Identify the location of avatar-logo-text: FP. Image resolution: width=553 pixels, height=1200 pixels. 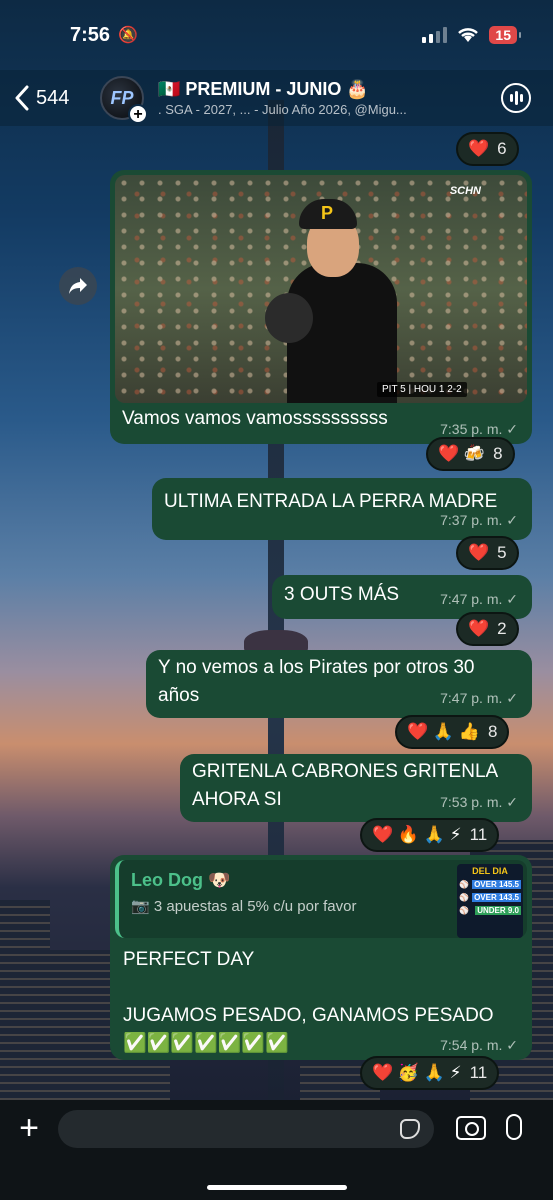
(122, 97).